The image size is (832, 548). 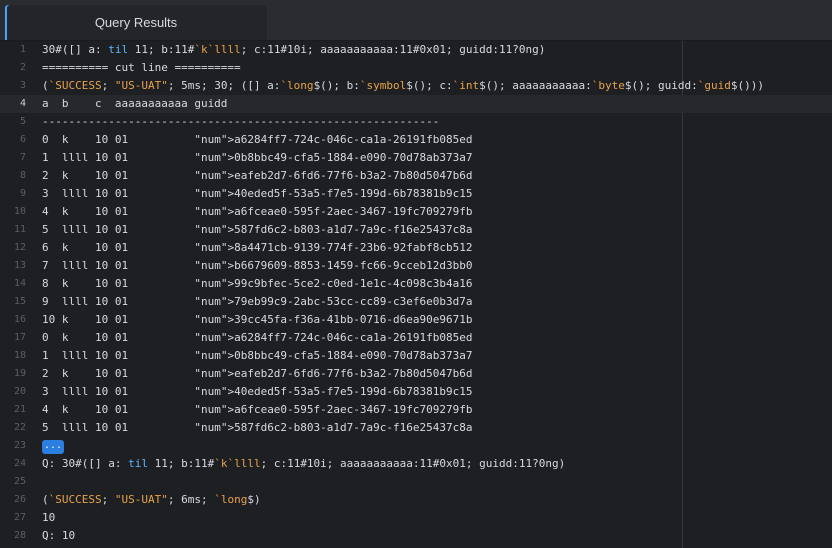 What do you see at coordinates (22, 121) in the screenshot?
I see `line-number: 5` at bounding box center [22, 121].